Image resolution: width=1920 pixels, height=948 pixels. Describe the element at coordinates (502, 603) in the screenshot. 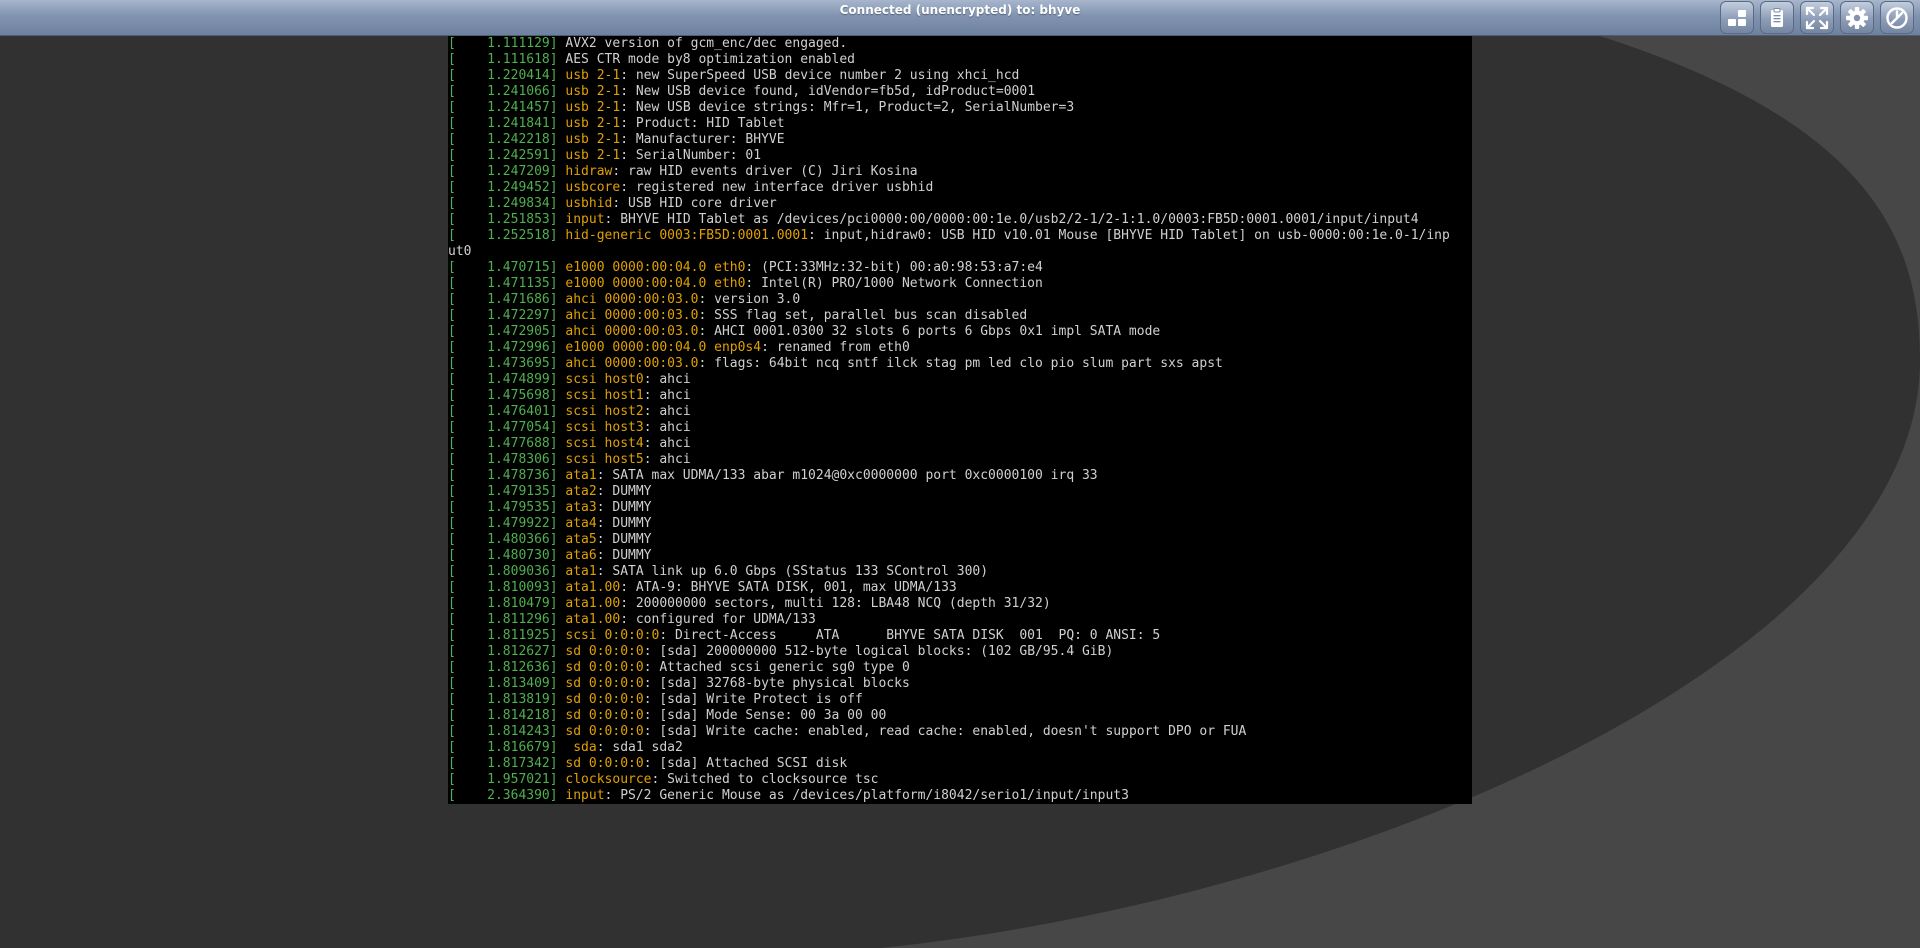

I see `console-timestamp: 1.810479` at that location.